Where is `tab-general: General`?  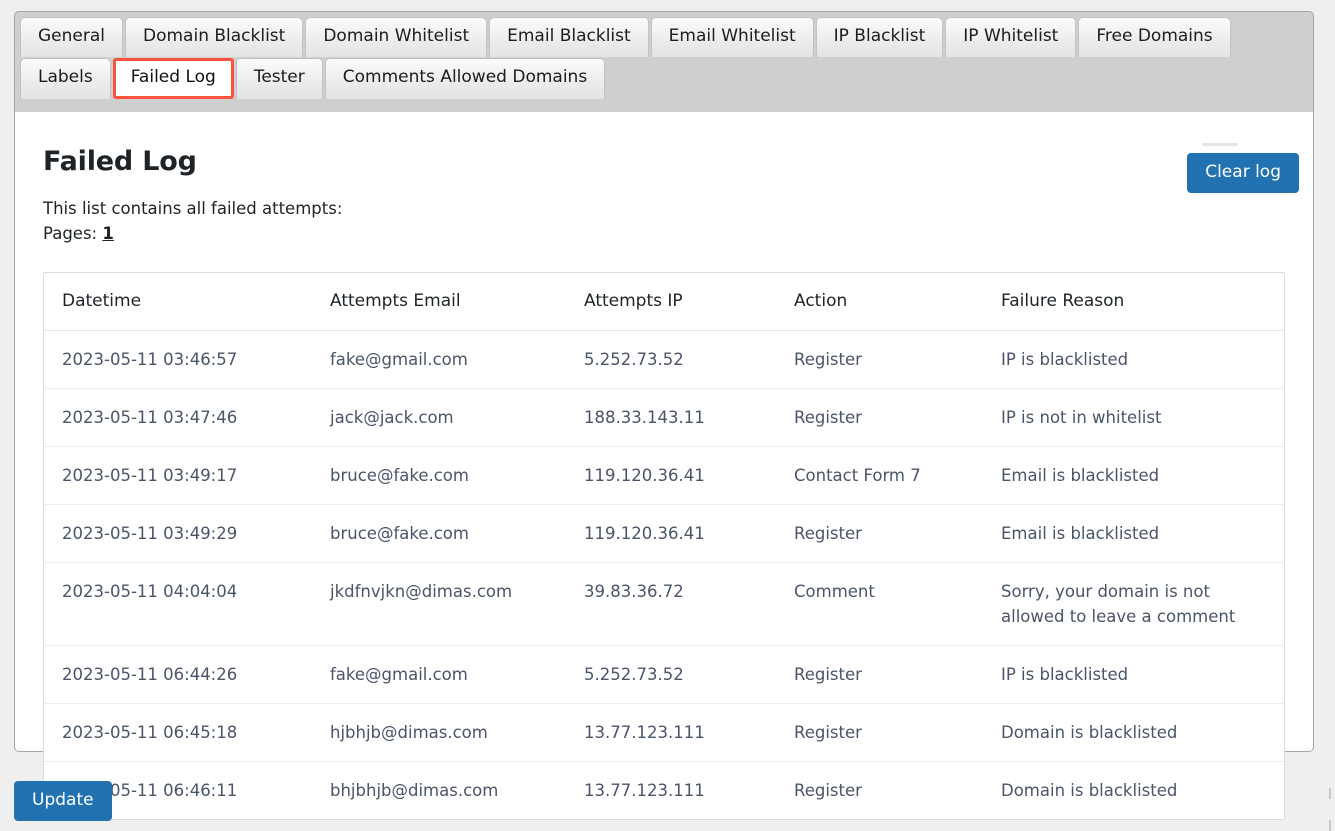 tab-general: General is located at coordinates (71, 37).